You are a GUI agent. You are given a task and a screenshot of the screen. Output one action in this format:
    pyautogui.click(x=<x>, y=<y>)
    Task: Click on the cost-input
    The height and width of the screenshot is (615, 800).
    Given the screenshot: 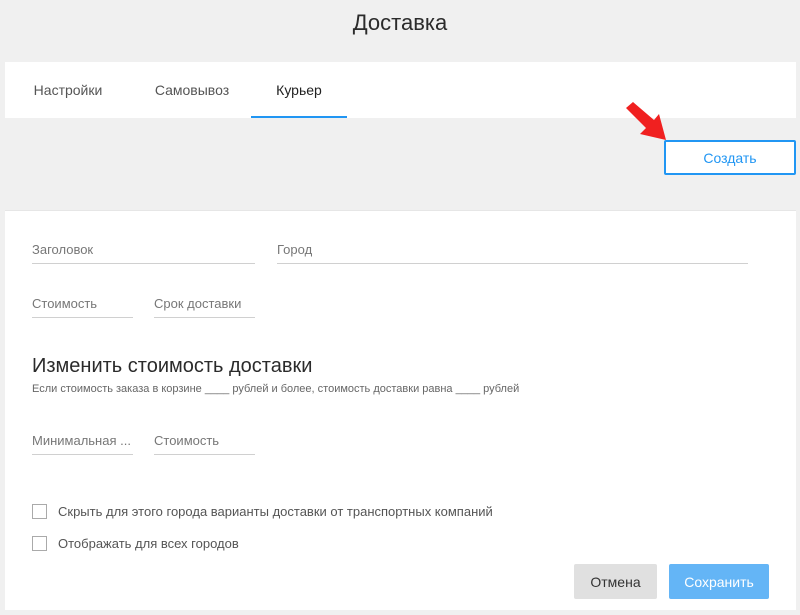 What is the action you would take?
    pyautogui.click(x=82, y=303)
    